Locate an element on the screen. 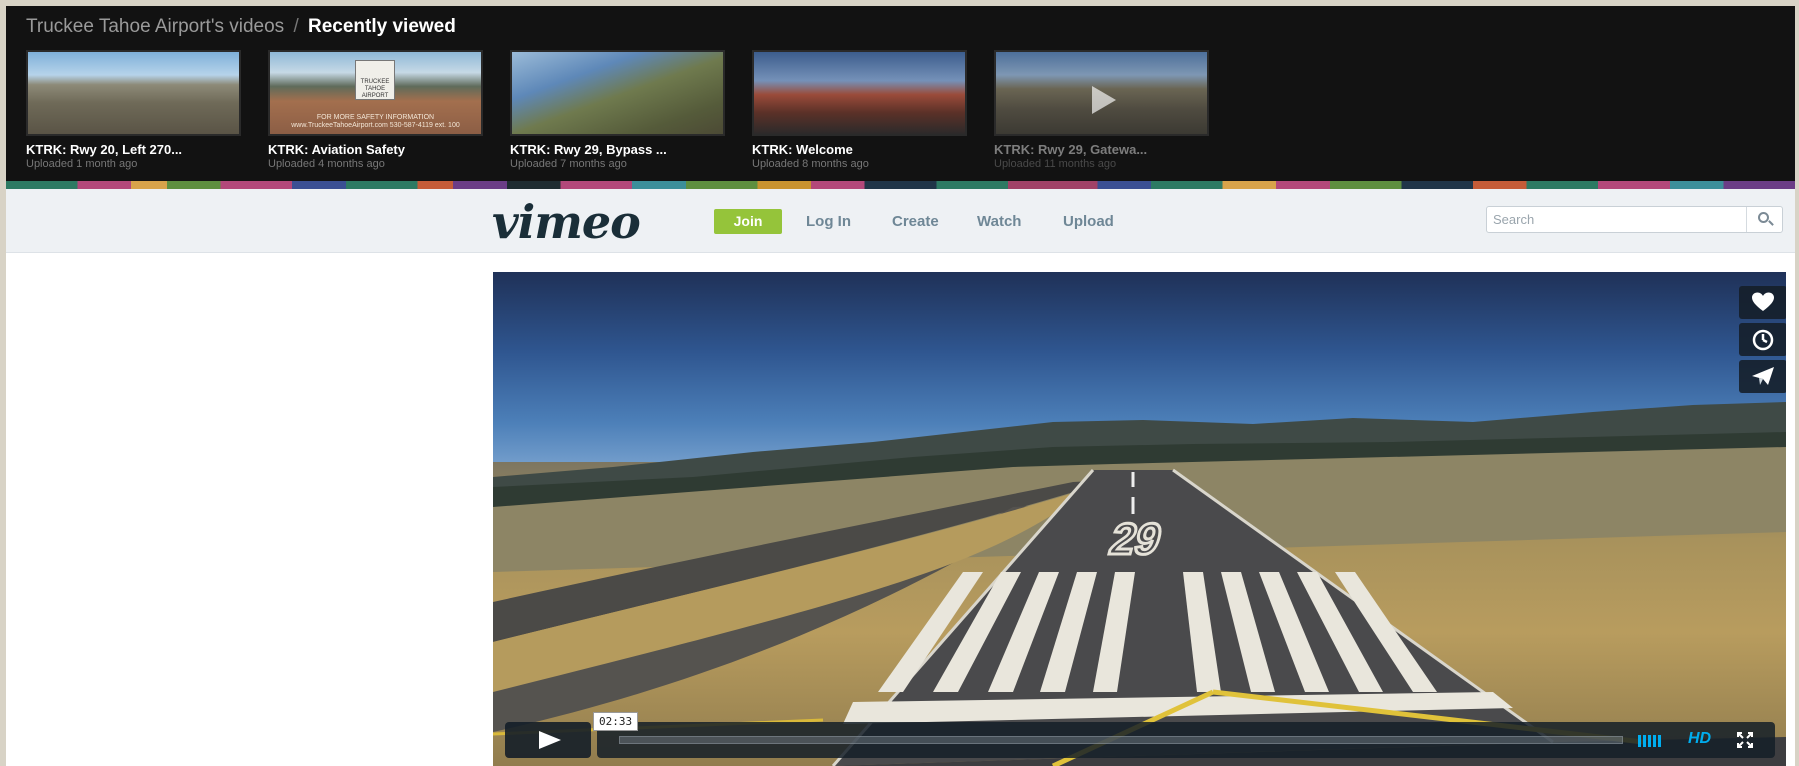 This screenshot has height=766, width=1799. play-button is located at coordinates (548, 740).